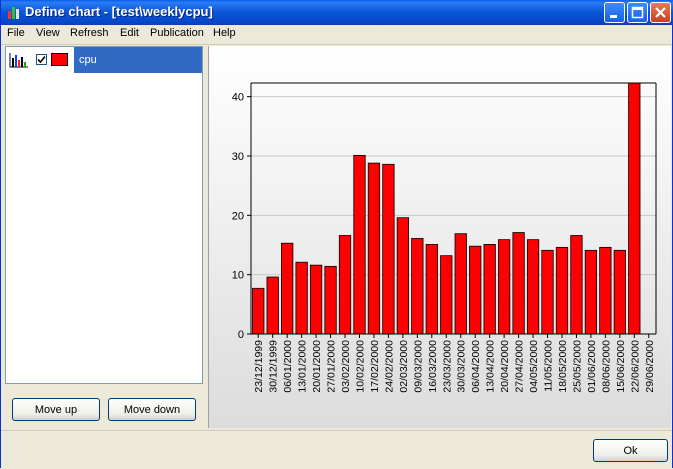 The image size is (673, 469). I want to click on x-tick-label-23: 01/06/2000, so click(592, 366).